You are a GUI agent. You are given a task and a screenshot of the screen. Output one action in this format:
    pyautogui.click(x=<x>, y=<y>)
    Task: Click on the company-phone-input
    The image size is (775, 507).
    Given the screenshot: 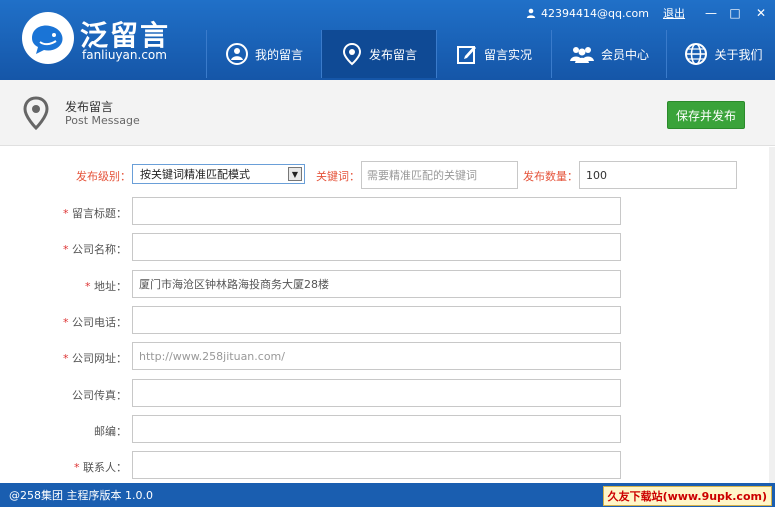 What is the action you would take?
    pyautogui.click(x=376, y=320)
    